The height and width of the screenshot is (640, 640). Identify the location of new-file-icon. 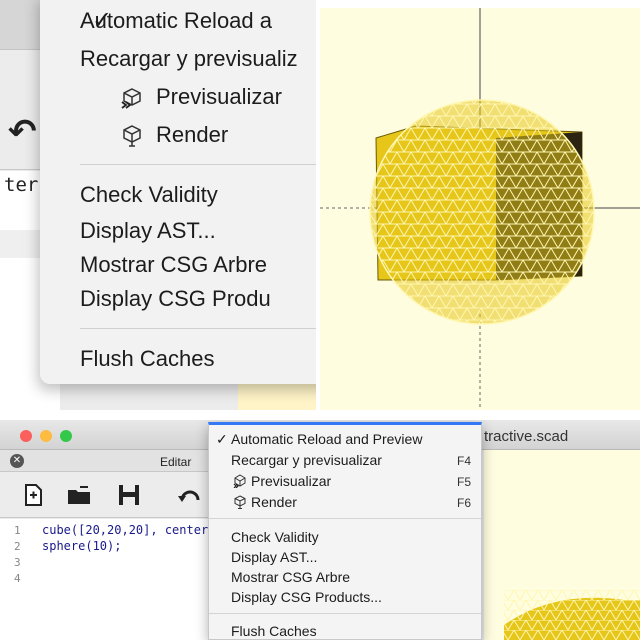
(33, 495).